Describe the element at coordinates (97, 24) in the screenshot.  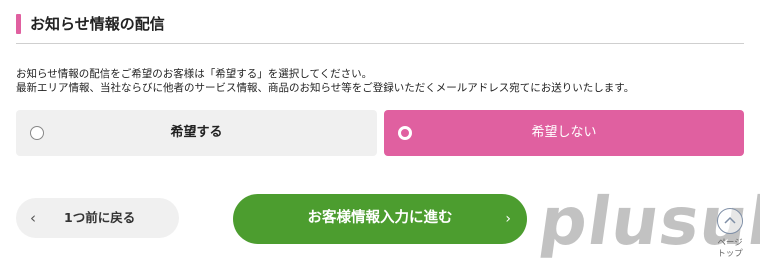
I see `section-title: お知らせ情報の配信` at that location.